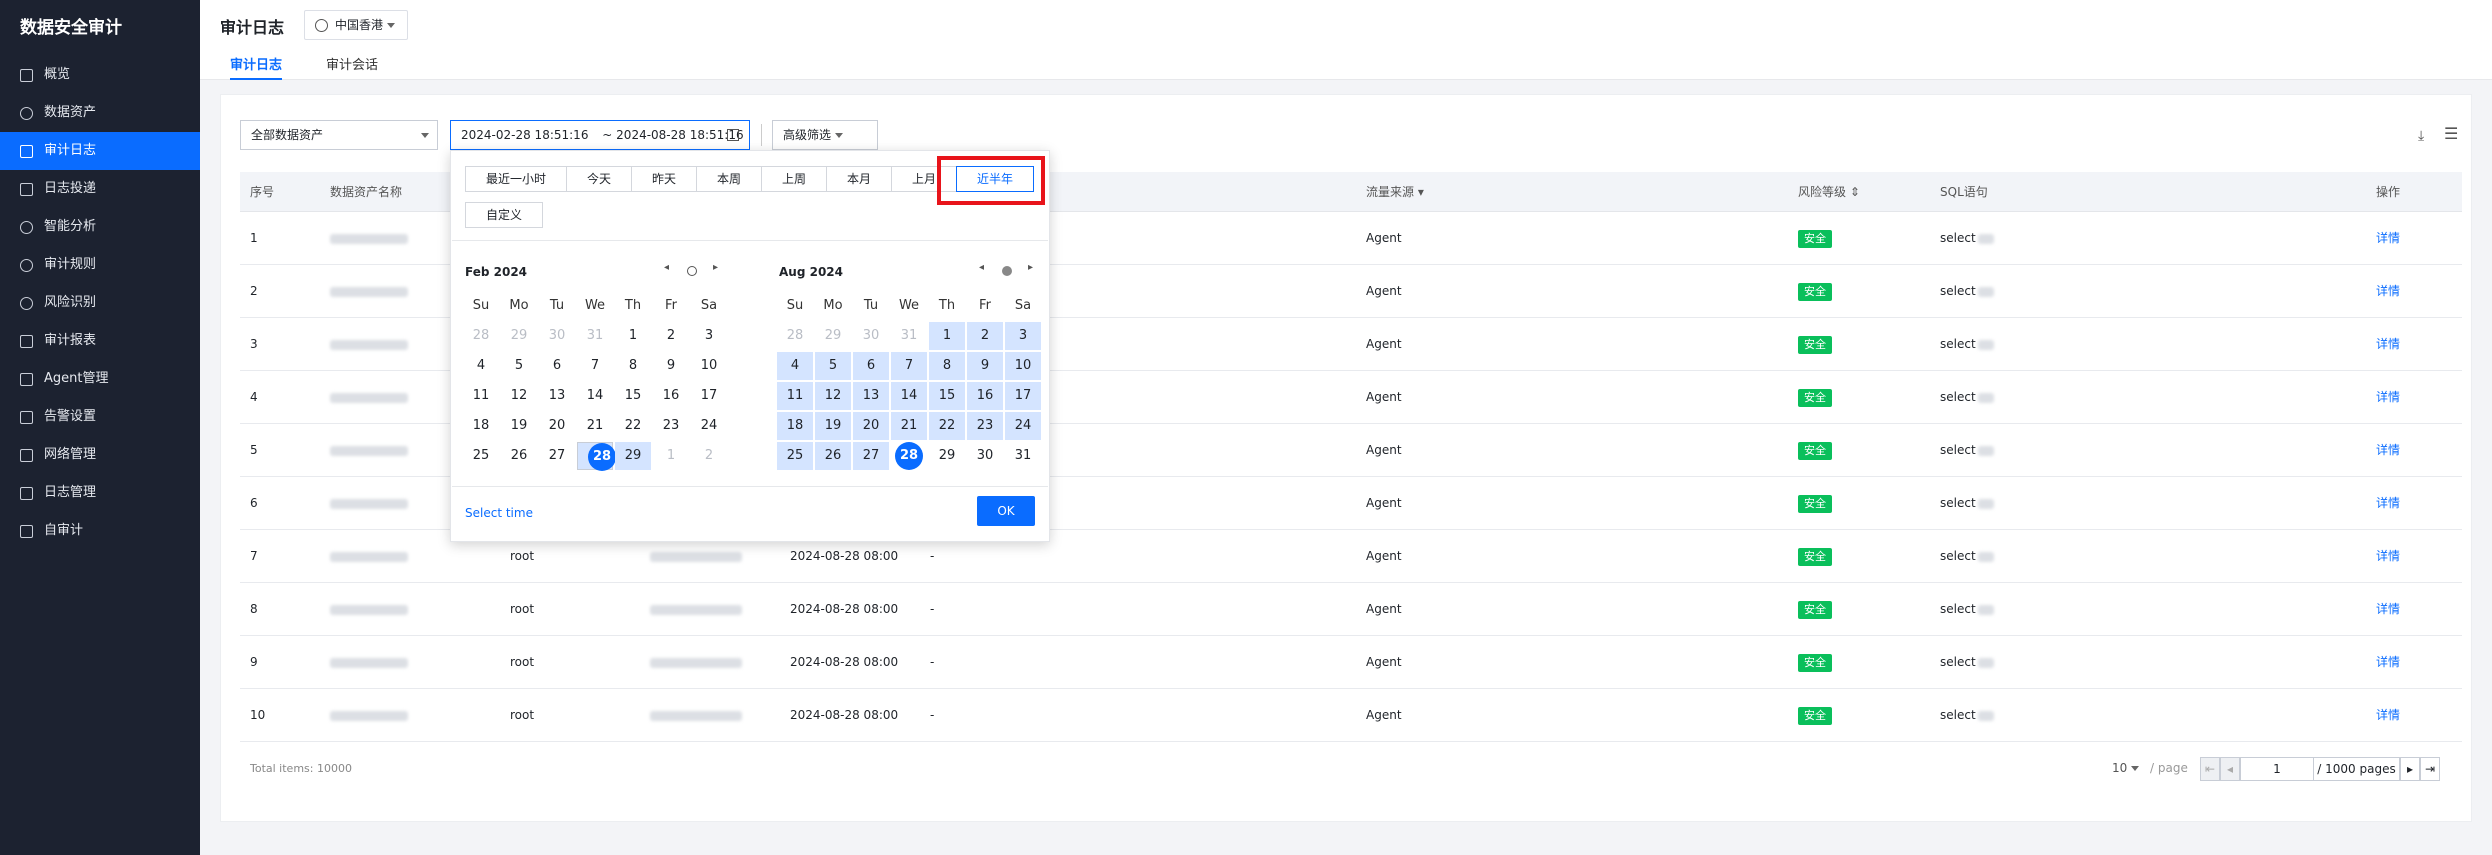 Image resolution: width=2492 pixels, height=855 pixels. What do you see at coordinates (795, 456) in the screenshot?
I see `calendar-day: 25` at bounding box center [795, 456].